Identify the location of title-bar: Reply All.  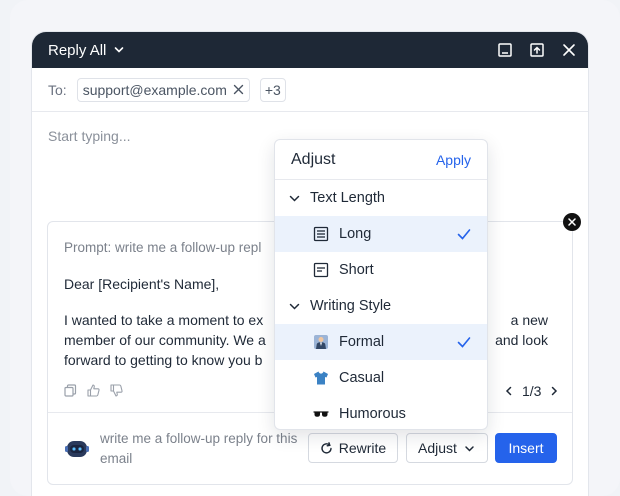
(310, 50).